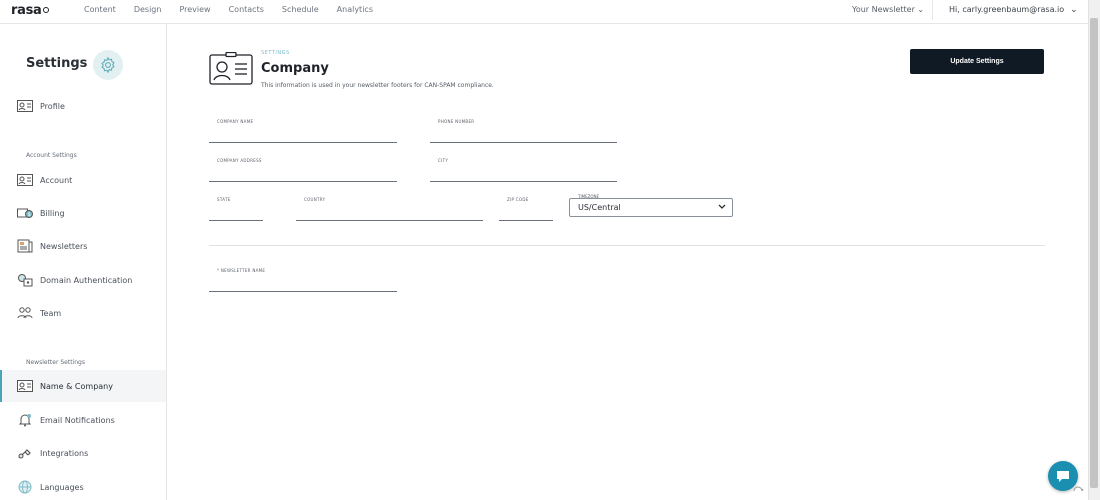  Describe the element at coordinates (30, 10) in the screenshot. I see `rasa-logo: rasa` at that location.